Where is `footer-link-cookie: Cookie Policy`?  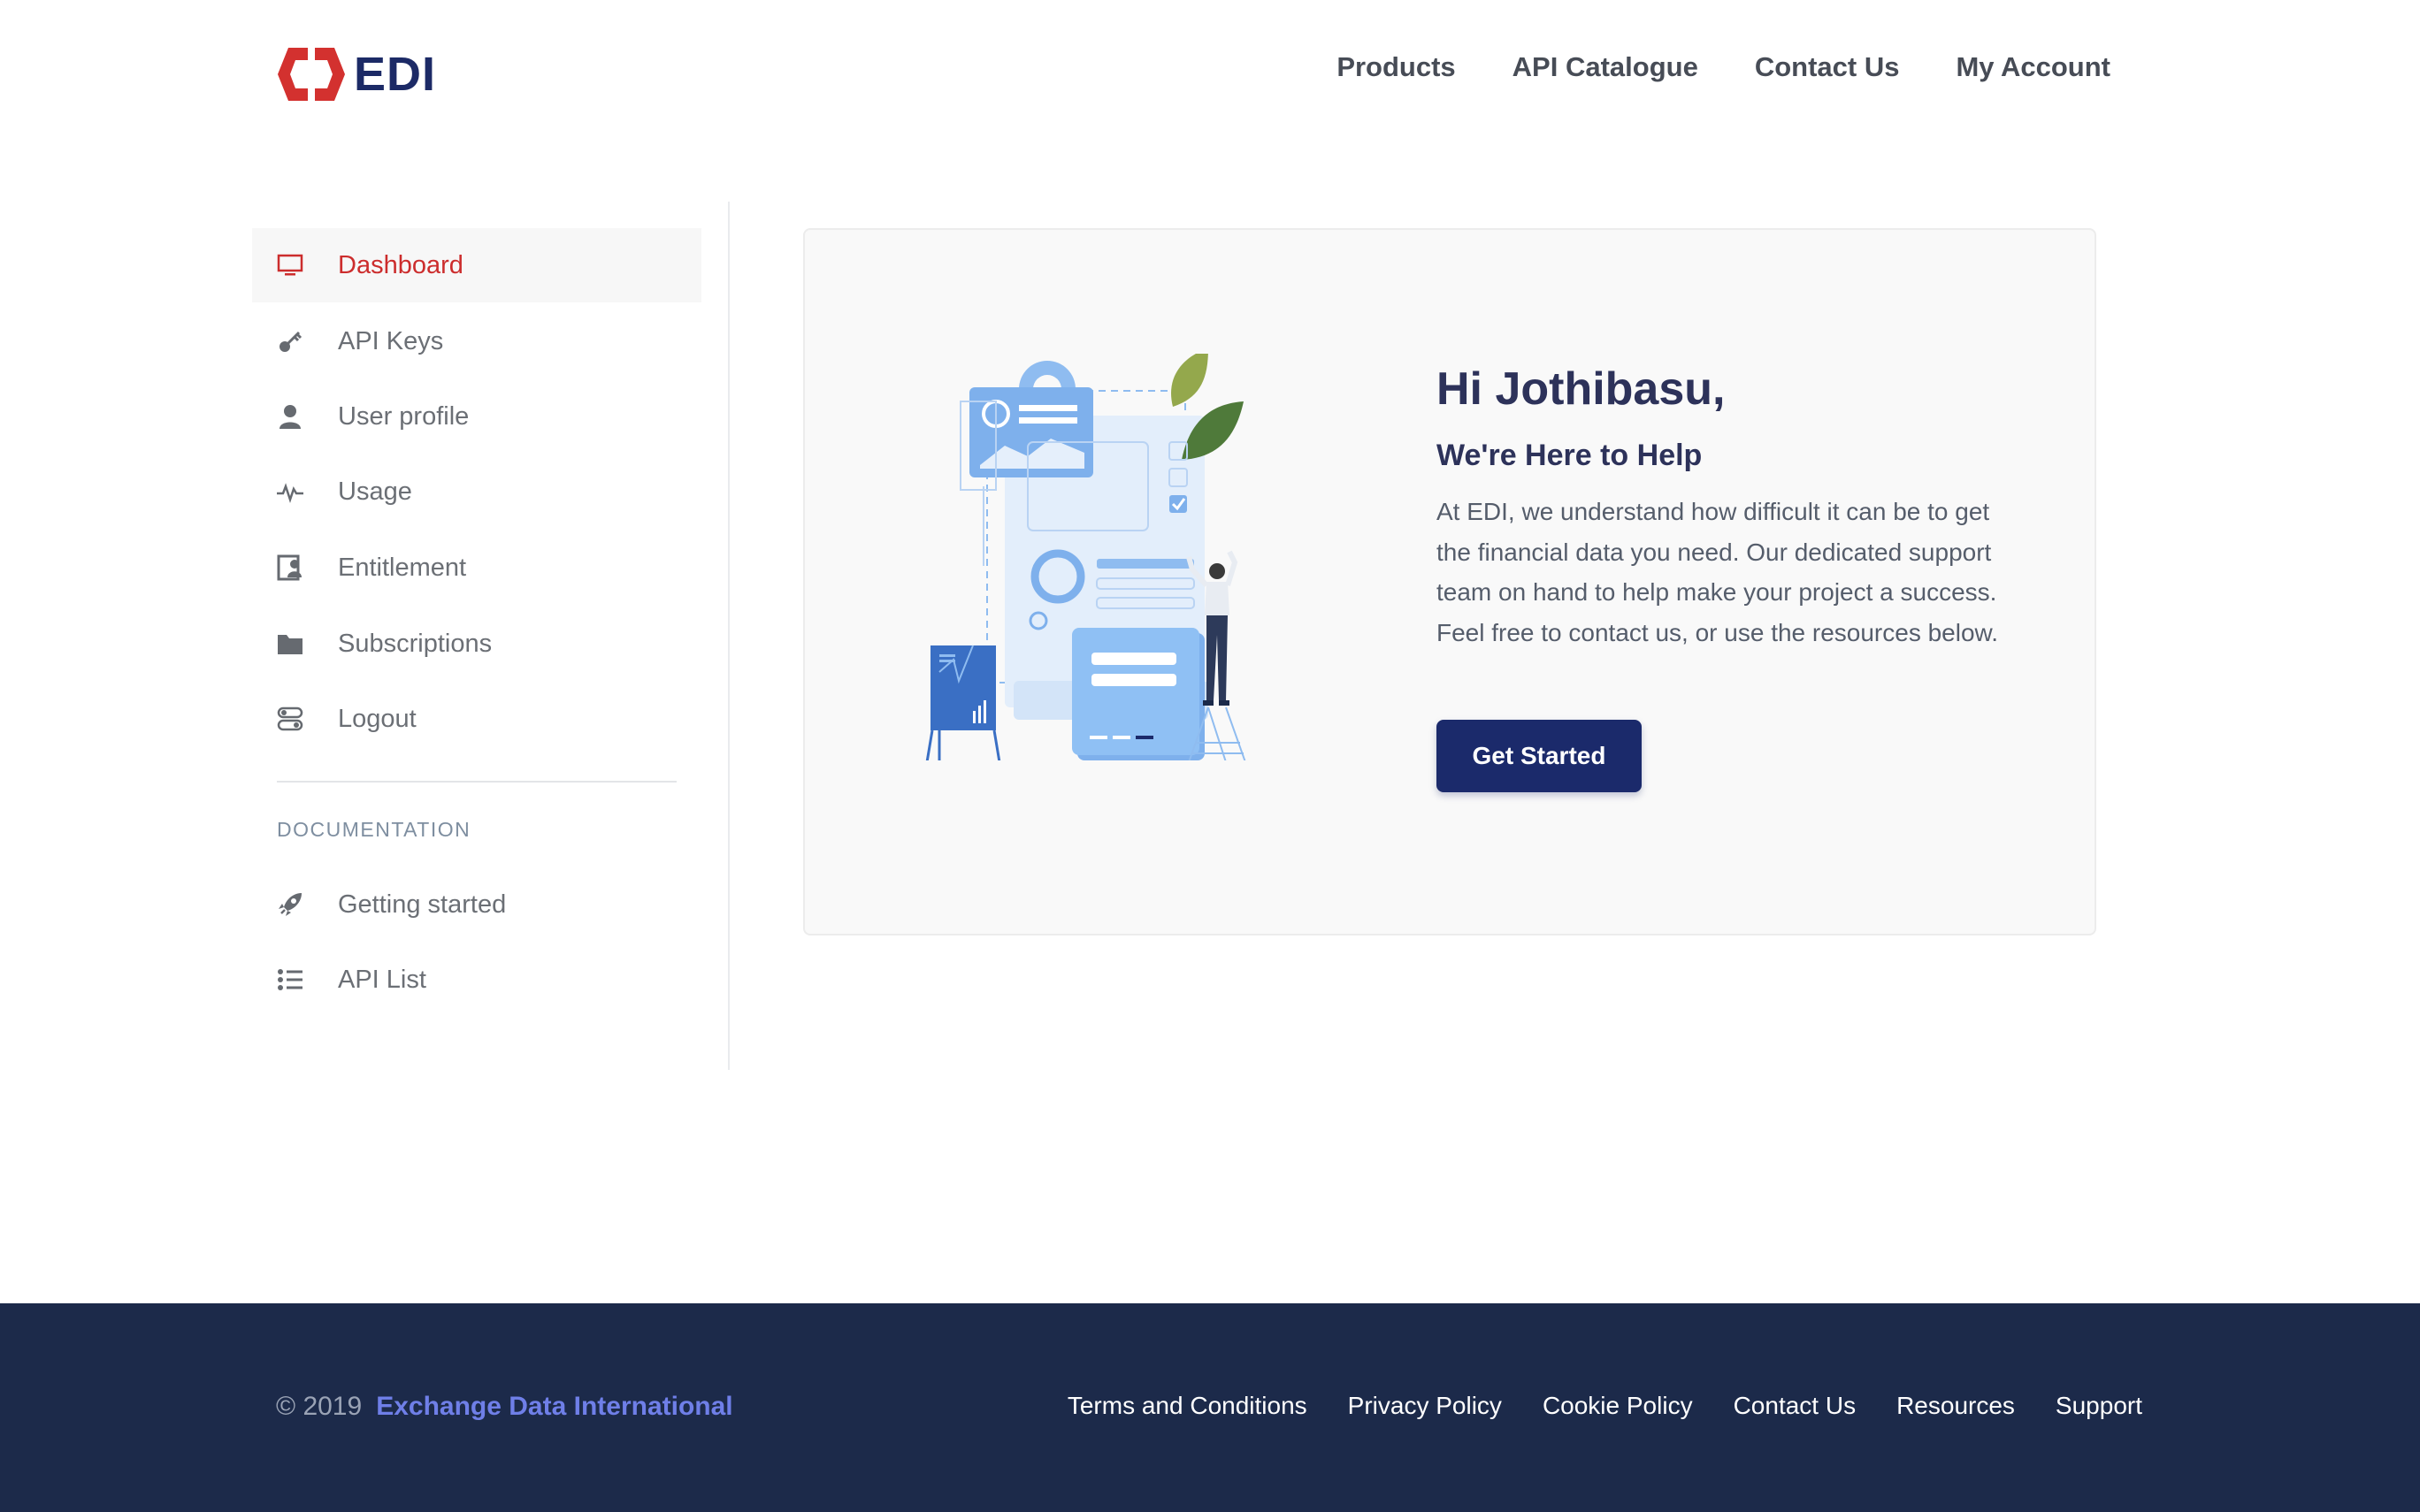 footer-link-cookie: Cookie Policy is located at coordinates (1618, 1406).